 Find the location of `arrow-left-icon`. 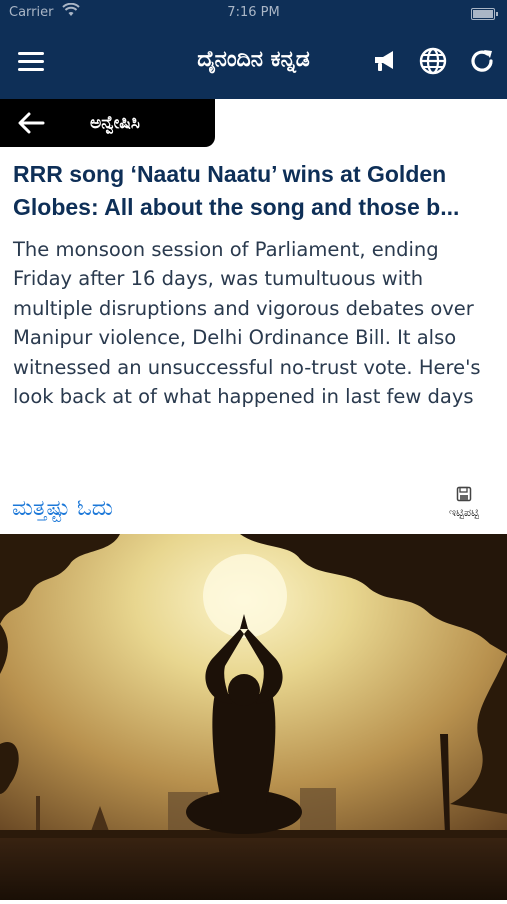

arrow-left-icon is located at coordinates (31, 123).